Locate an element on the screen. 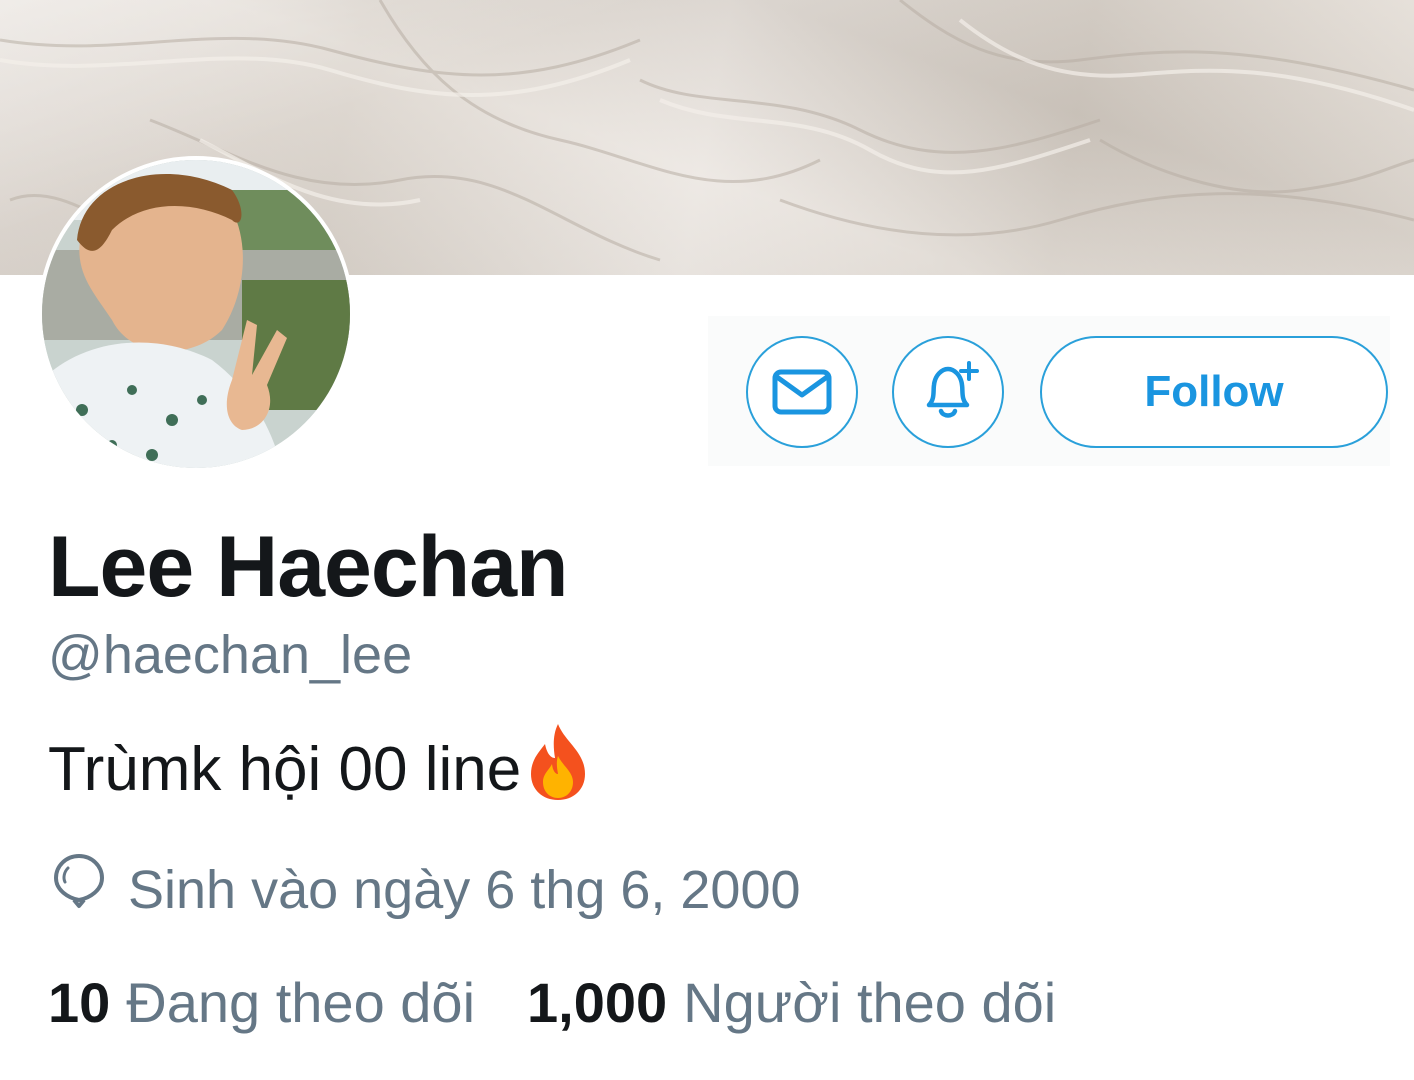  envelope-icon is located at coordinates (802, 392).